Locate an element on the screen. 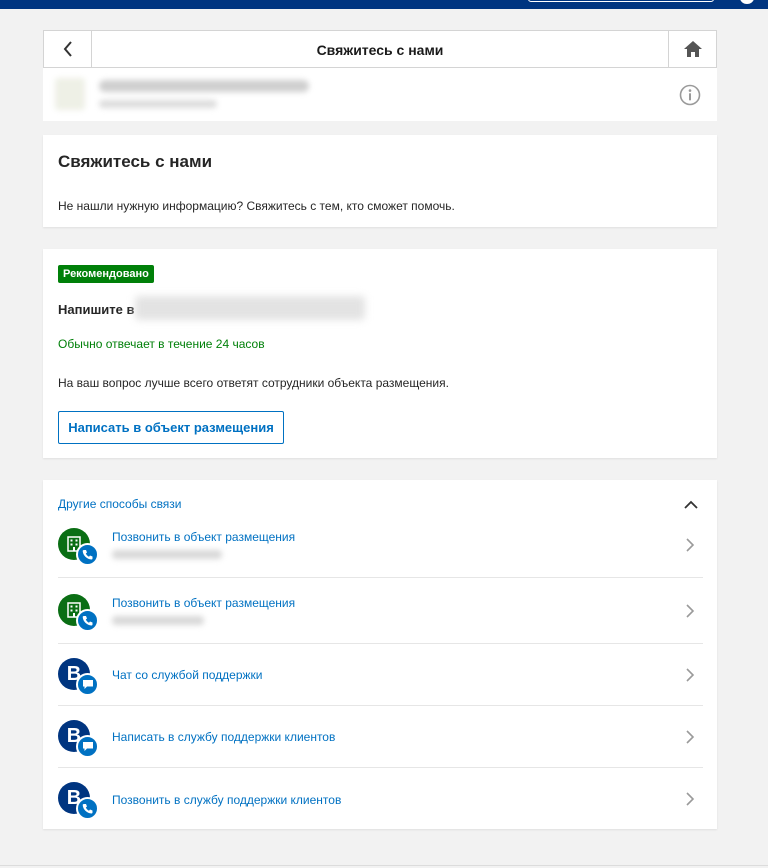  top-search-field is located at coordinates (621, 1).